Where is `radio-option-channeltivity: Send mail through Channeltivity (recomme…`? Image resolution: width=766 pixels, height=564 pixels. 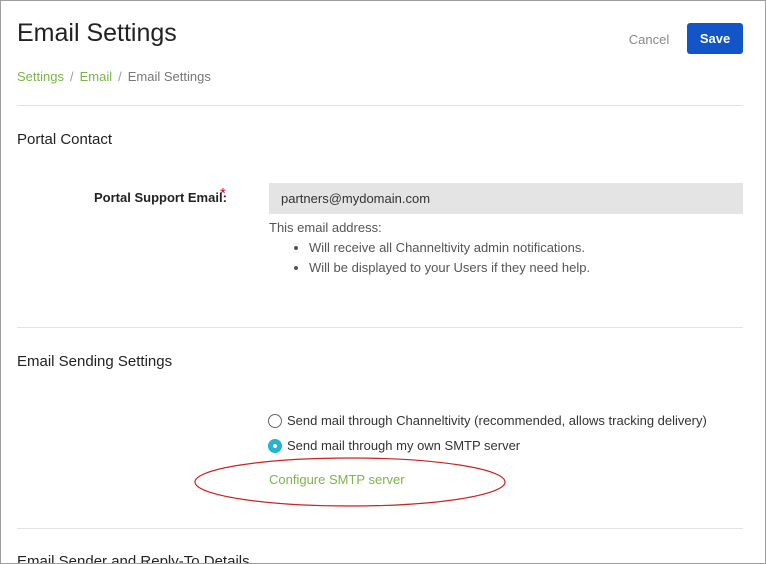 radio-option-channeltivity: Send mail through Channeltivity (recomme… is located at coordinates (487, 420).